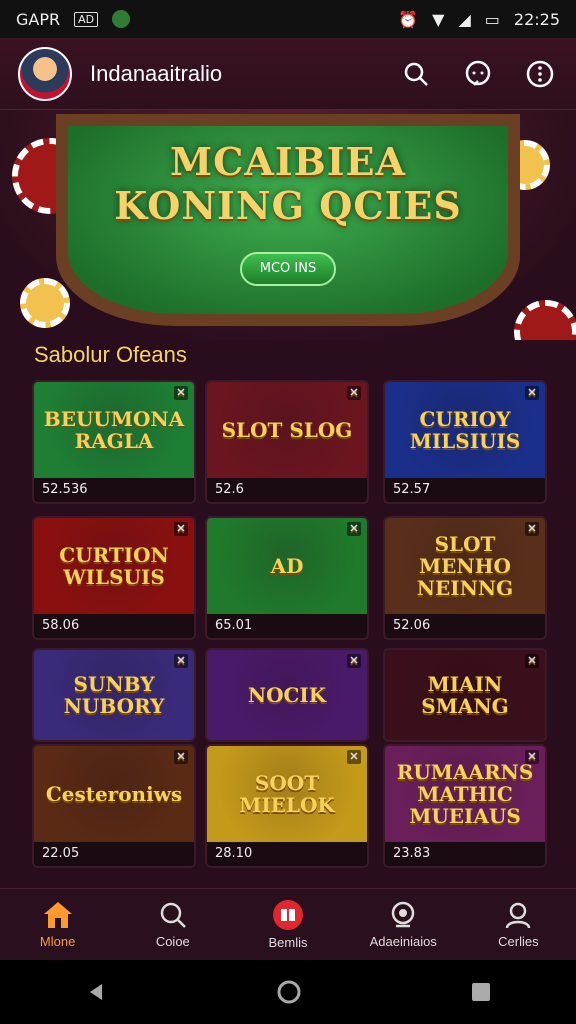 The height and width of the screenshot is (1024, 576). I want to click on game-card: BEUUMONA RAGLA ✕ 52.536, so click(114, 442).